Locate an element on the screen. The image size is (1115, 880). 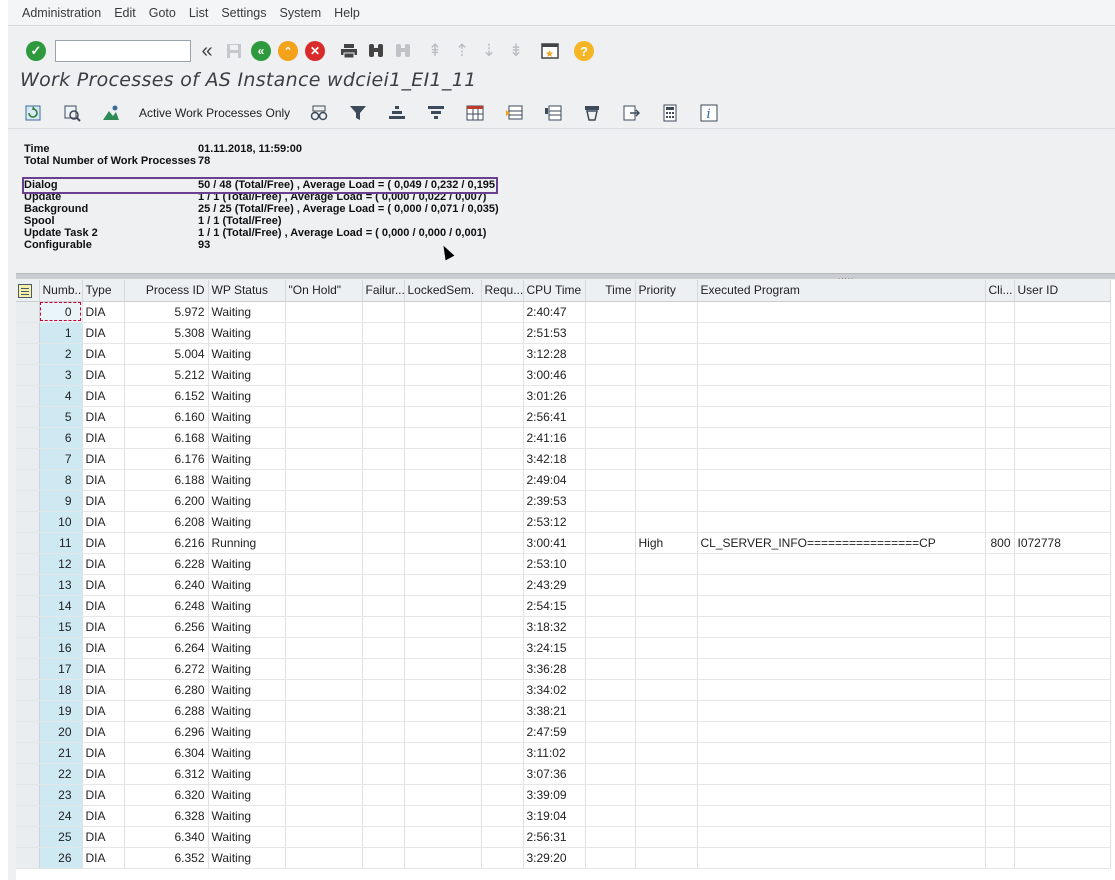
back-icon: « is located at coordinates (261, 51).